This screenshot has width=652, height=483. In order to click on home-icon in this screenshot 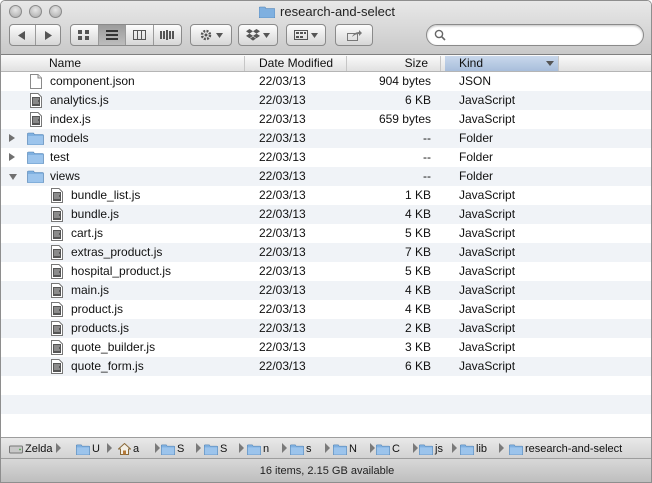, I will do `click(125, 448)`.